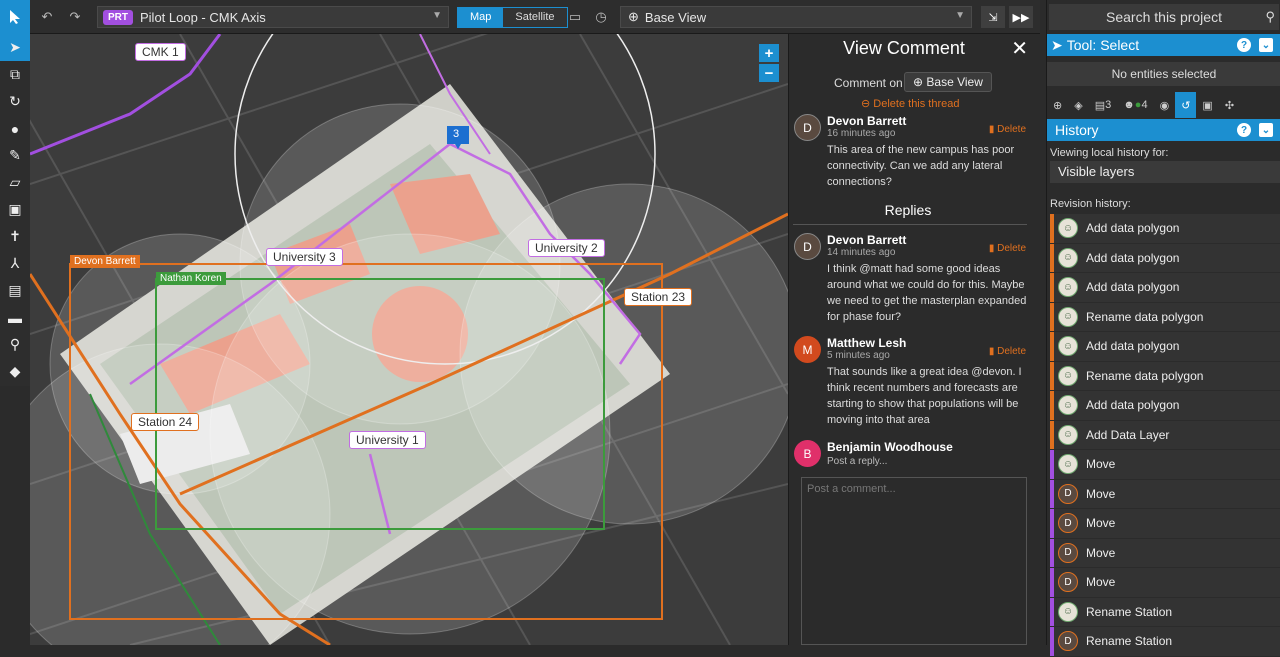 This screenshot has height=657, width=1280. Describe the element at coordinates (1165, 435) in the screenshot. I see `revision-item: ☺ Add Data Layer` at that location.